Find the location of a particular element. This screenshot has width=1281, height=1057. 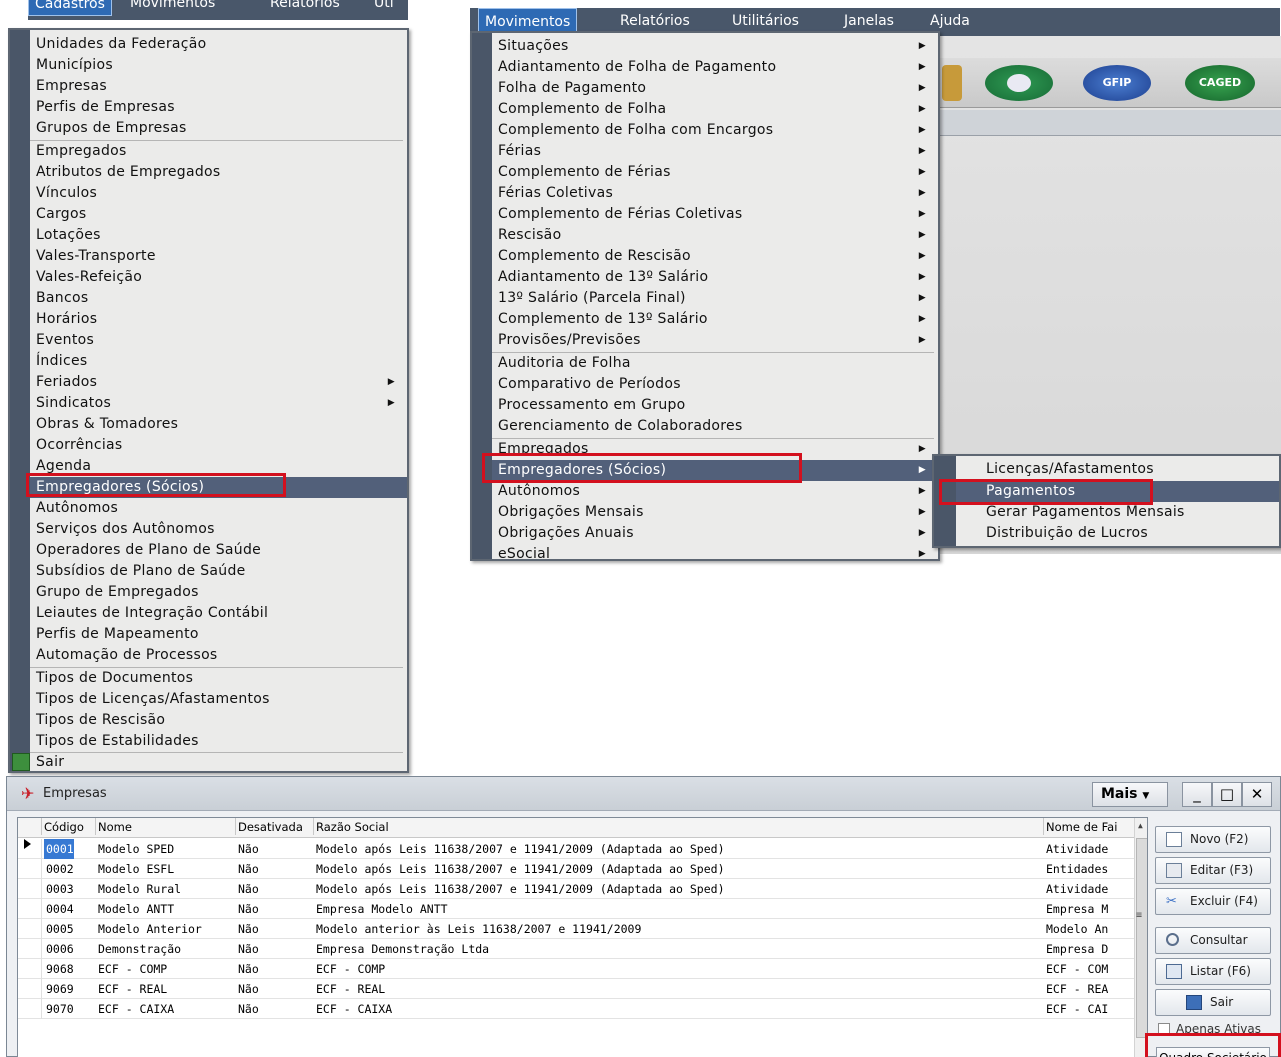

cell-nome: Modelo Anterior is located at coordinates (166, 929).